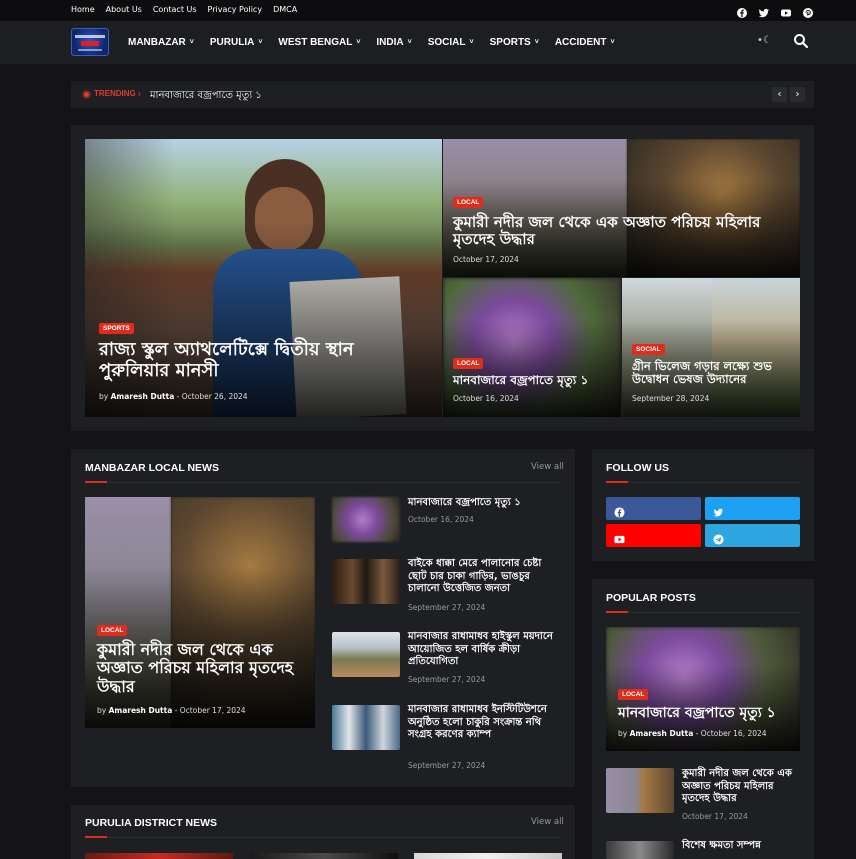  What do you see at coordinates (441, 519) in the screenshot?
I see `list-item-date: October 16, 2024` at bounding box center [441, 519].